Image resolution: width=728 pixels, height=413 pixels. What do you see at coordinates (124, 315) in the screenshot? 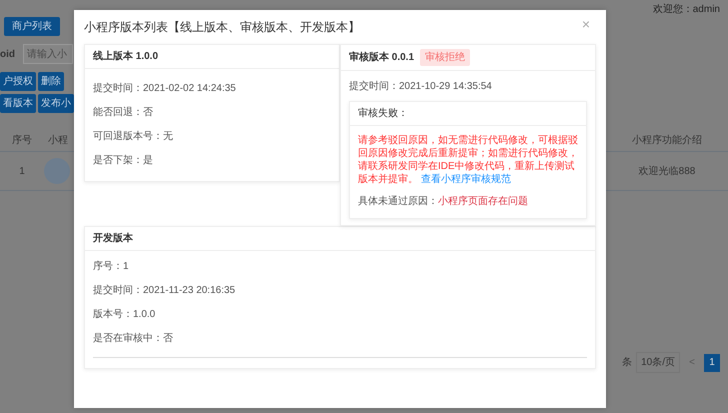
I see `field-text: 版本号：1.0.0` at bounding box center [124, 315].